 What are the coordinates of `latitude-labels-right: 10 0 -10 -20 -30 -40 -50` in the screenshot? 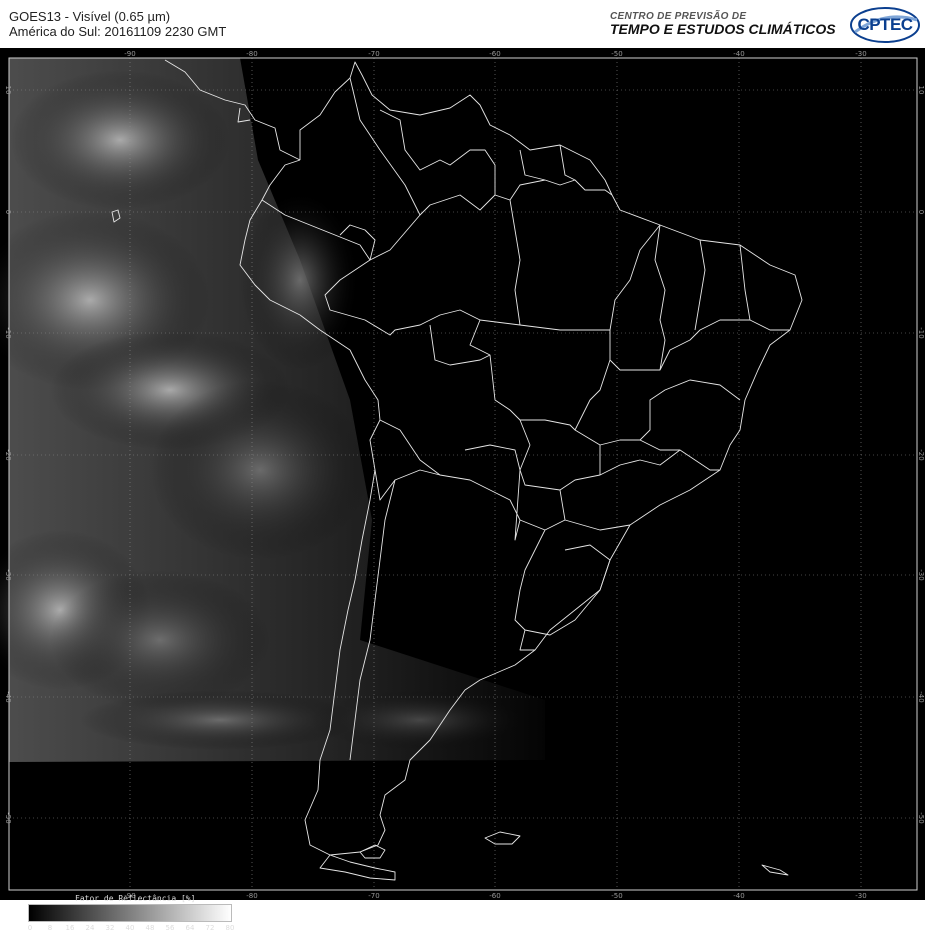 It's located at (921, 455).